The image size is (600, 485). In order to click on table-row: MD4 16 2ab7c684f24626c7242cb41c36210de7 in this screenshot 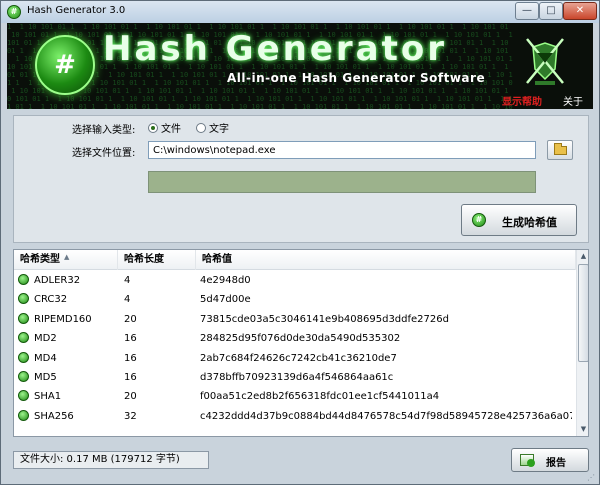, I will do `click(295, 358)`.